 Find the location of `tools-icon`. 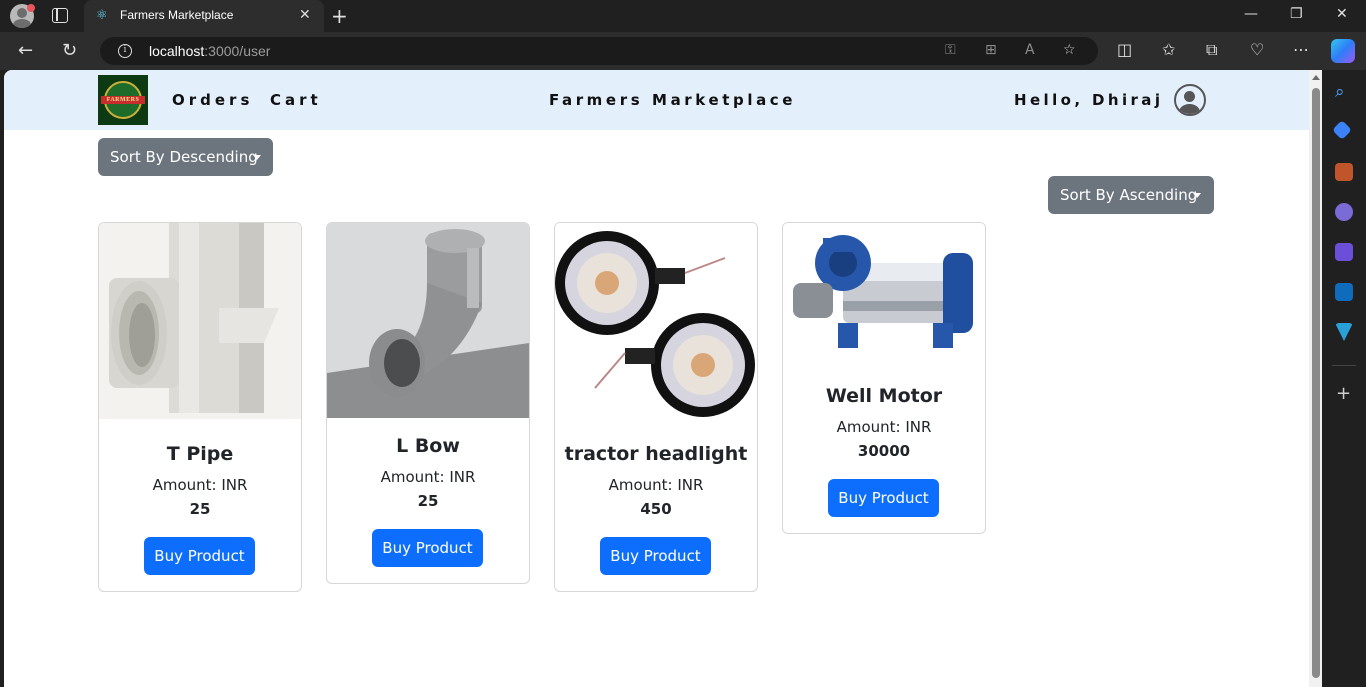

tools-icon is located at coordinates (1344, 172).